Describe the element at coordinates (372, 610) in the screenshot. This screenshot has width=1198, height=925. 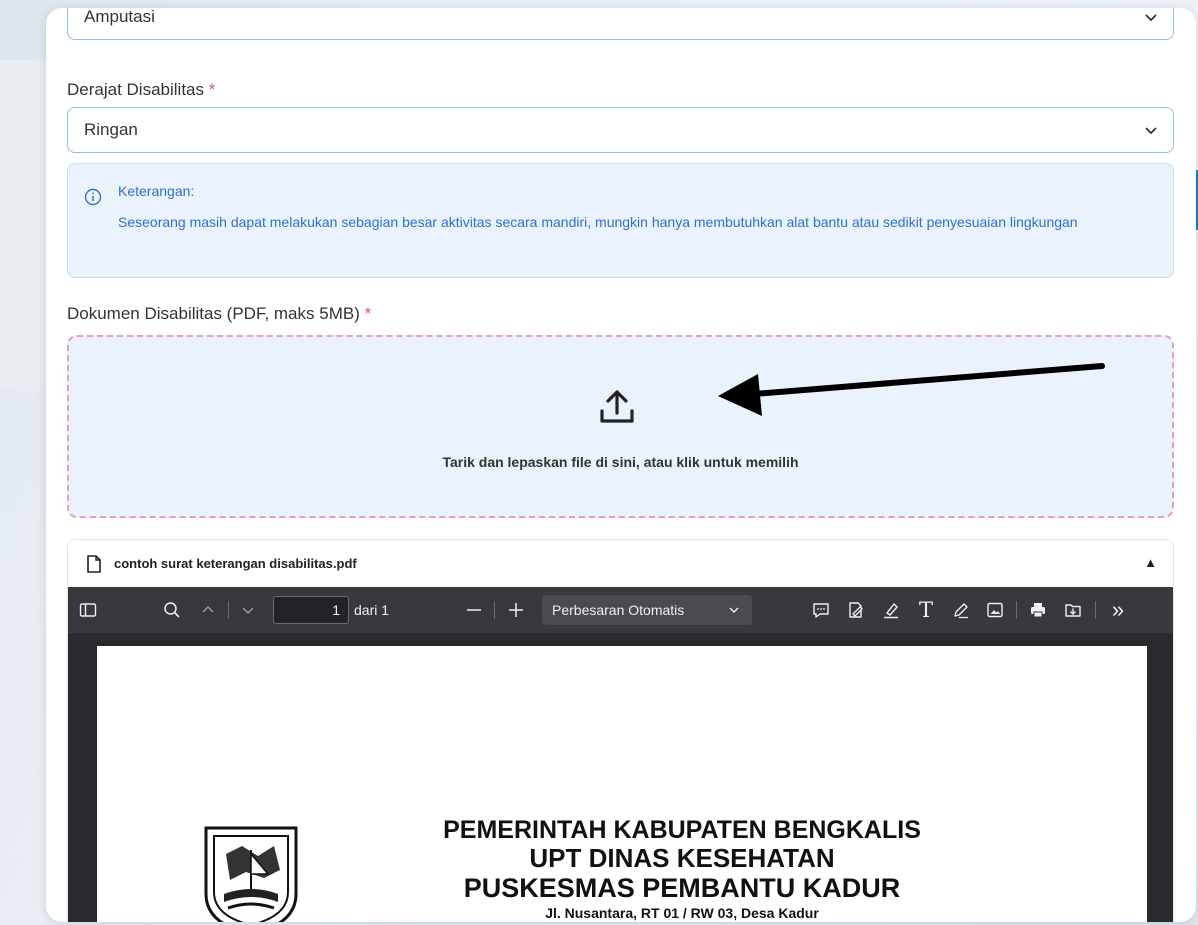
I see `page-total: dari 1` at that location.